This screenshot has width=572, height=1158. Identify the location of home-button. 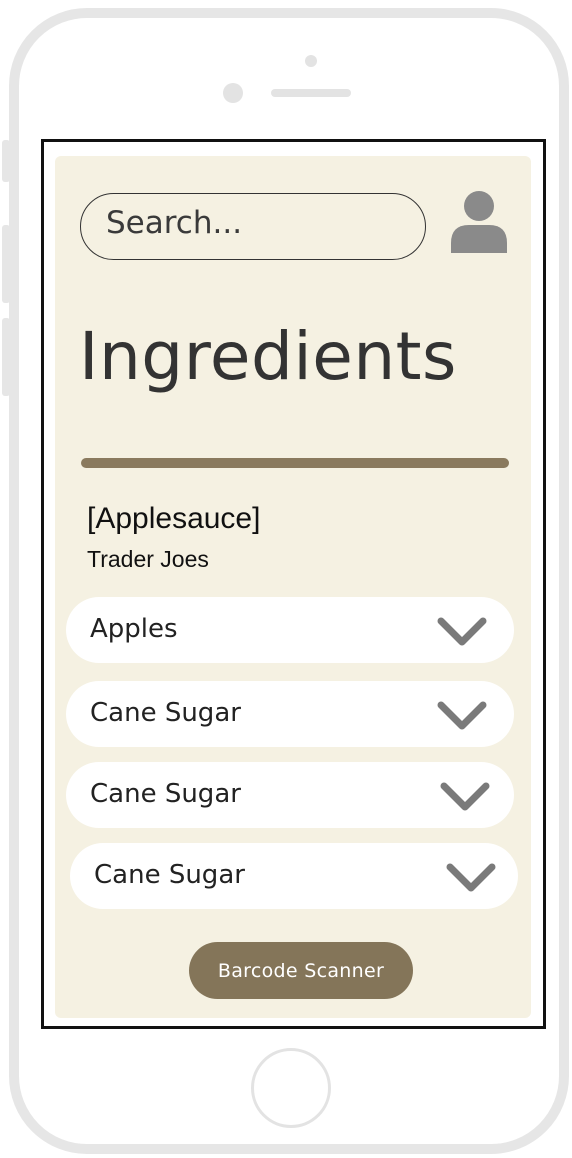
(291, 1088).